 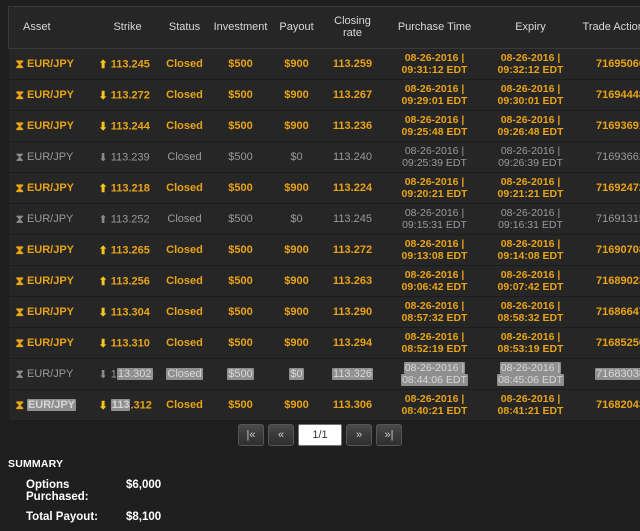 I want to click on trade-action-id-cell: 71695060, so click(x=607, y=64).